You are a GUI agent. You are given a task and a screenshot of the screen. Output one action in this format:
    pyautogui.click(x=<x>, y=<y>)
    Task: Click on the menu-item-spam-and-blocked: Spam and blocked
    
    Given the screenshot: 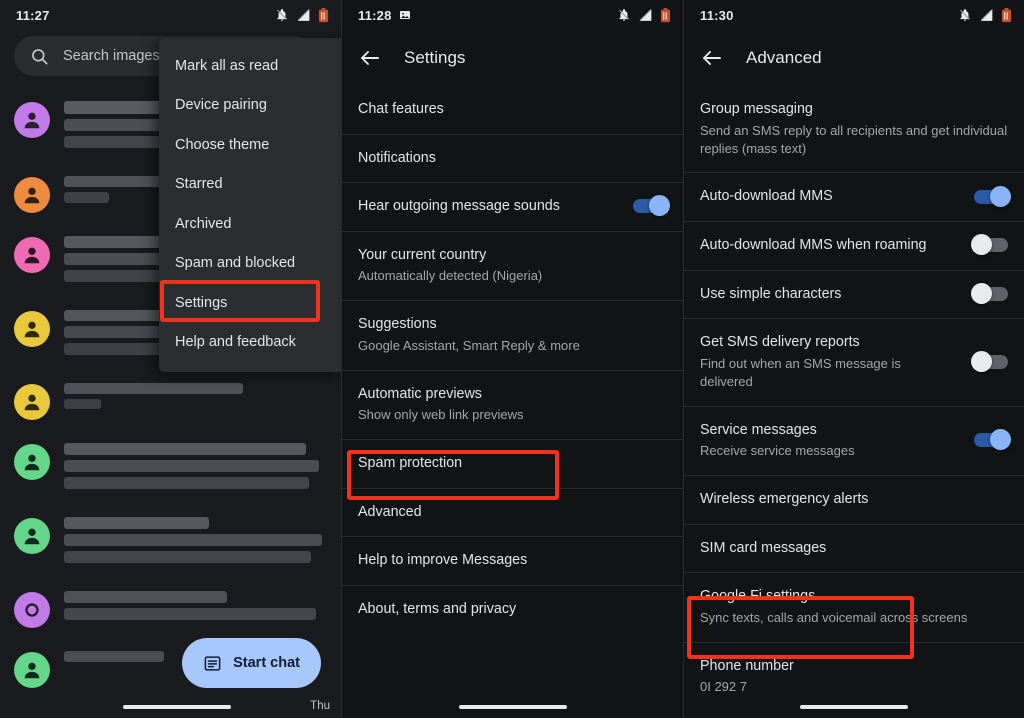 What is the action you would take?
    pyautogui.click(x=250, y=264)
    